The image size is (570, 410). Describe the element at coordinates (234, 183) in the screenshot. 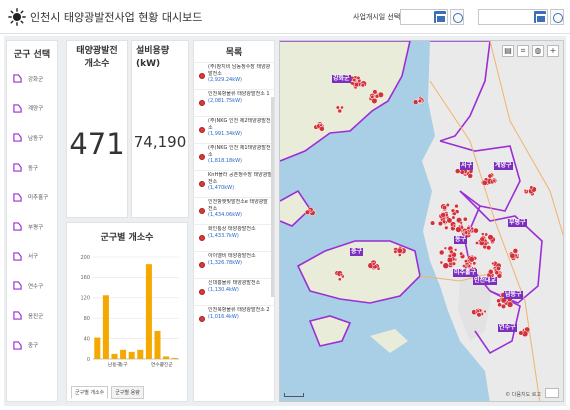

I see `plant-list-item: KnH플라 공촌정수장 태양광발전소 (1,470kW)` at that location.